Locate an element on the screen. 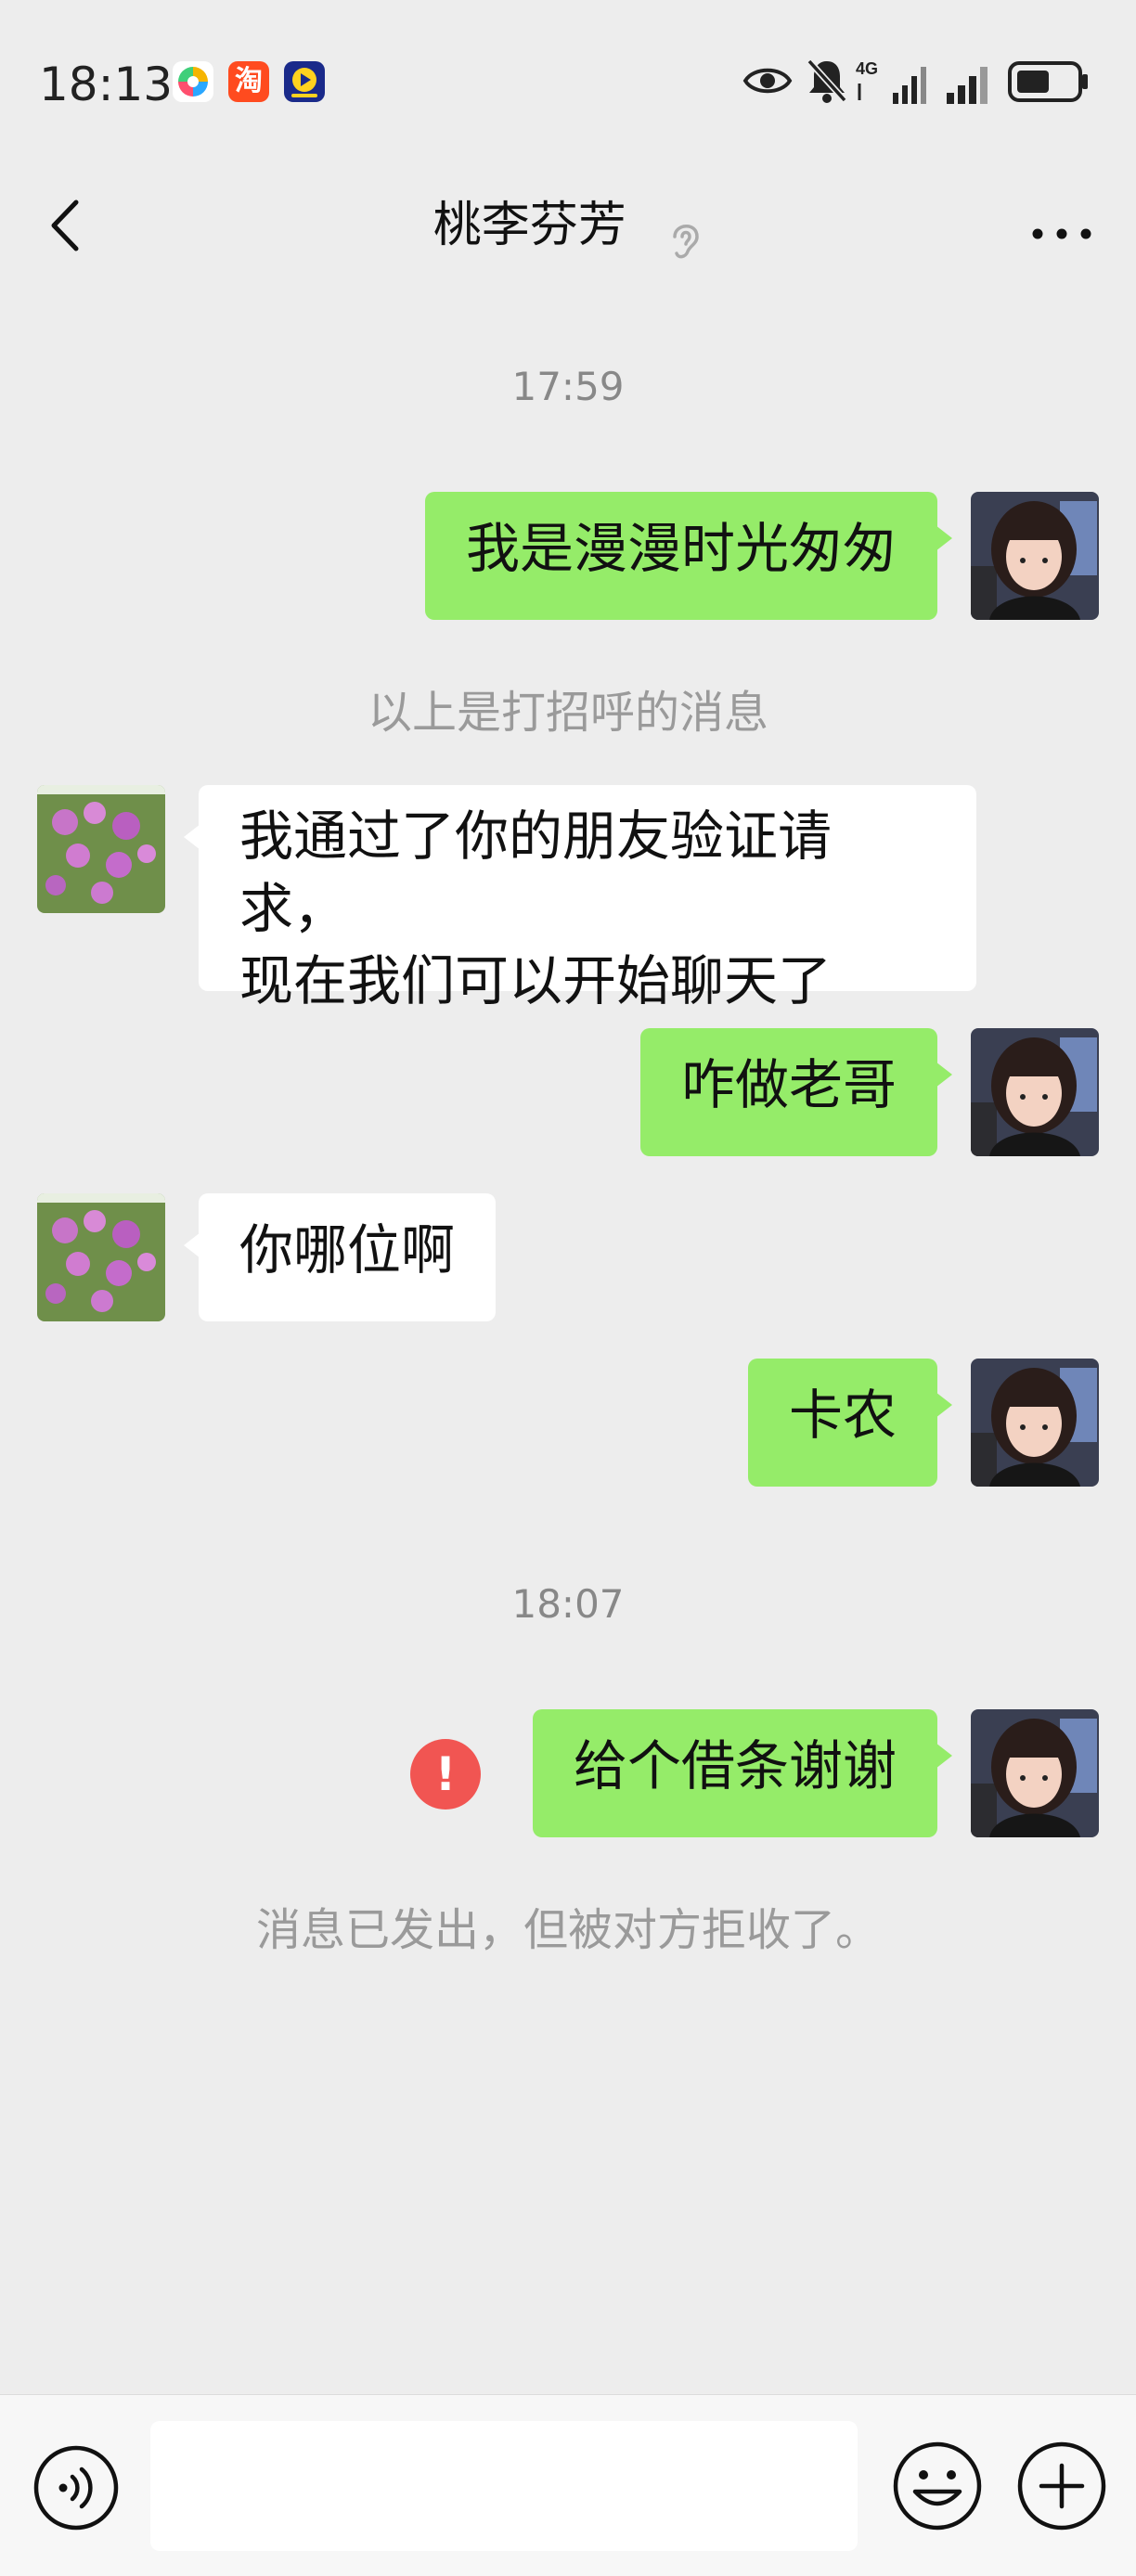 The width and height of the screenshot is (1136, 2576). my-message-bubble: 给个借条谢谢 is located at coordinates (734, 1773).